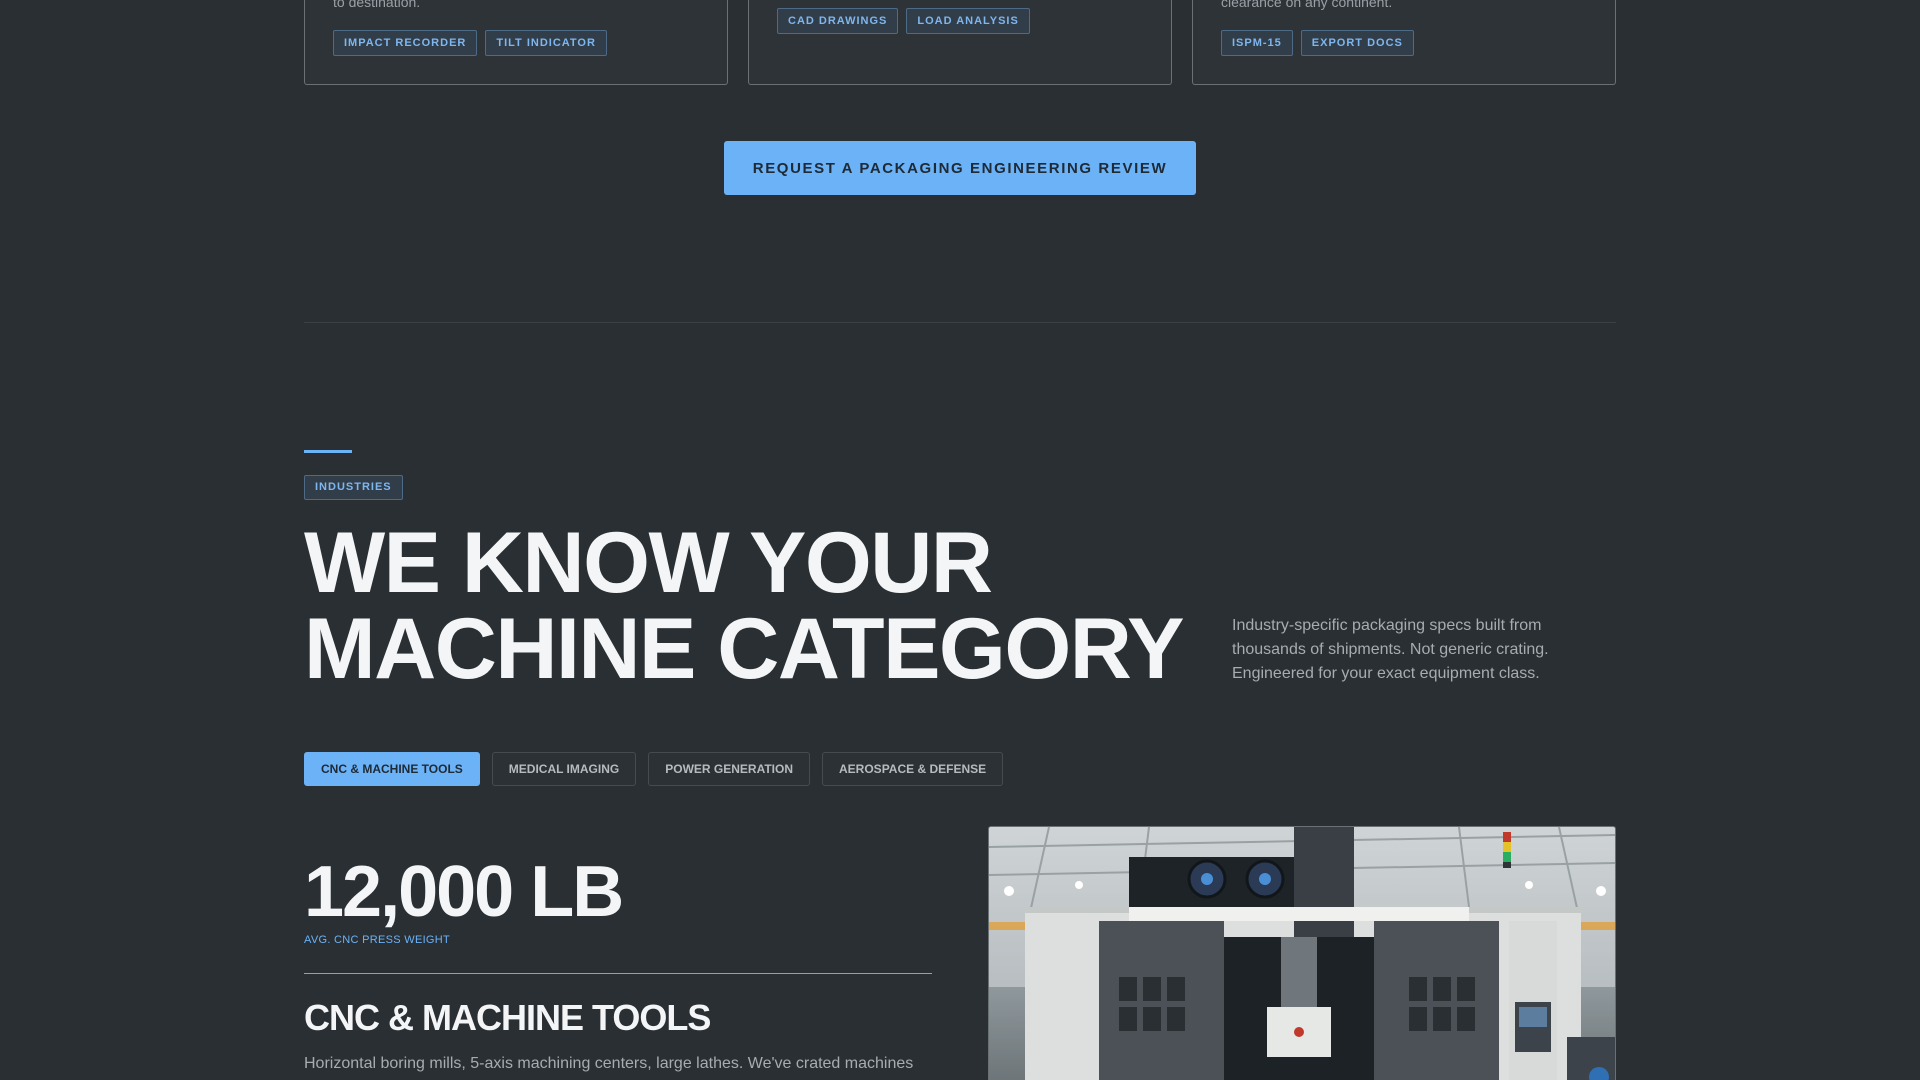  Describe the element at coordinates (405, 43) in the screenshot. I see `tag-impact-recorder: IMPACT RECORDER` at that location.